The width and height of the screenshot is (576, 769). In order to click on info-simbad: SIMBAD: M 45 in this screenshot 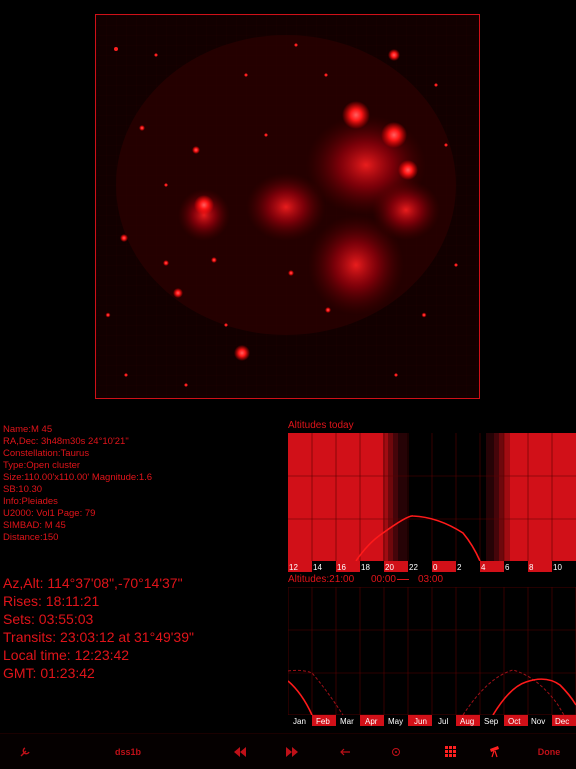, I will do `click(34, 526)`.